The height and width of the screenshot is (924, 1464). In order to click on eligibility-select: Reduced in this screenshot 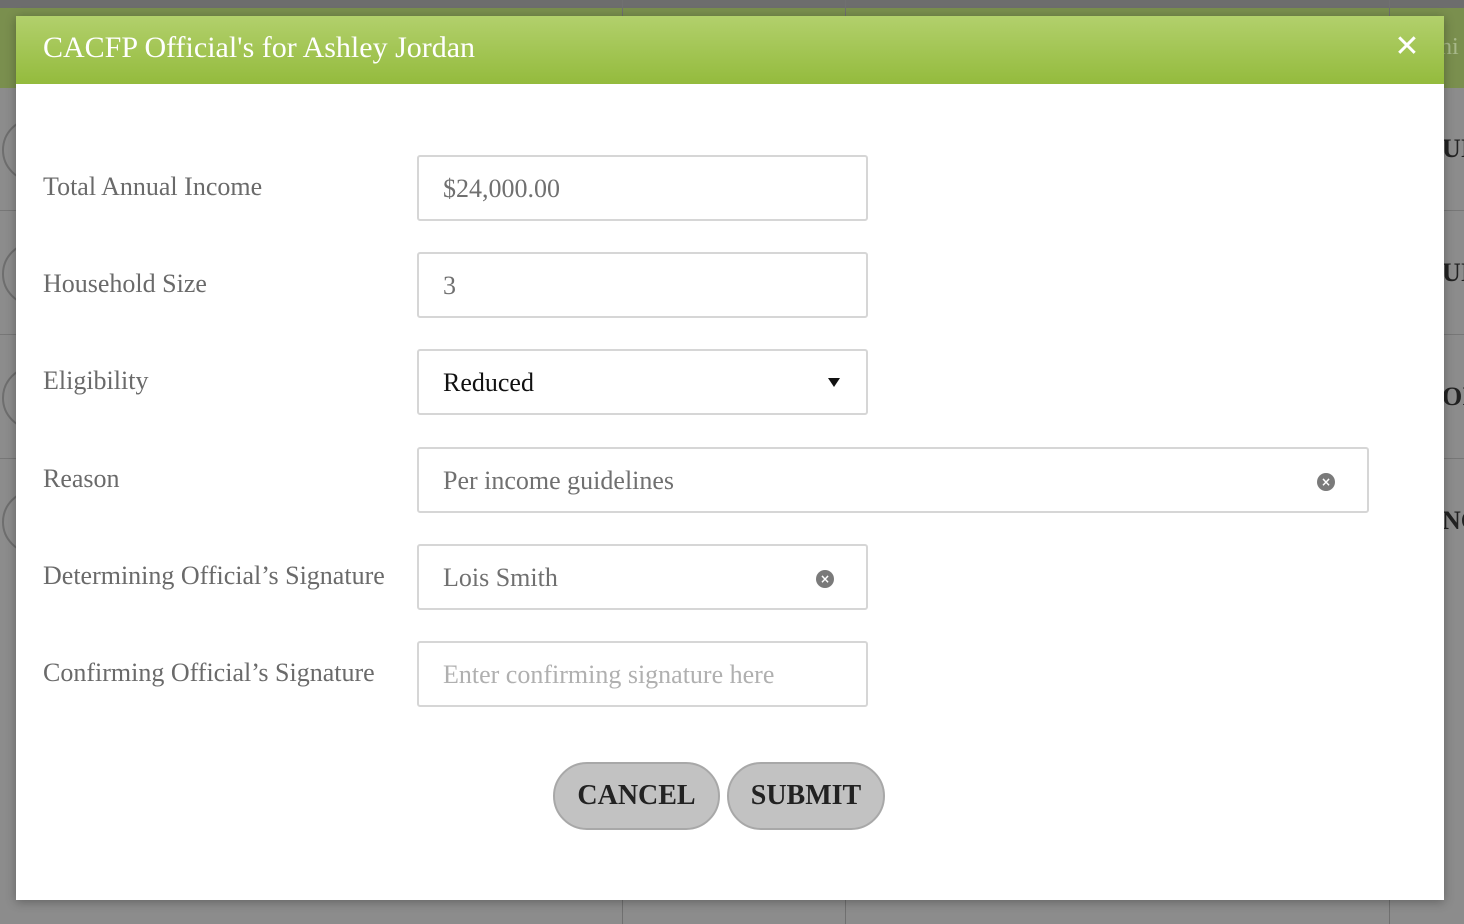, I will do `click(642, 382)`.